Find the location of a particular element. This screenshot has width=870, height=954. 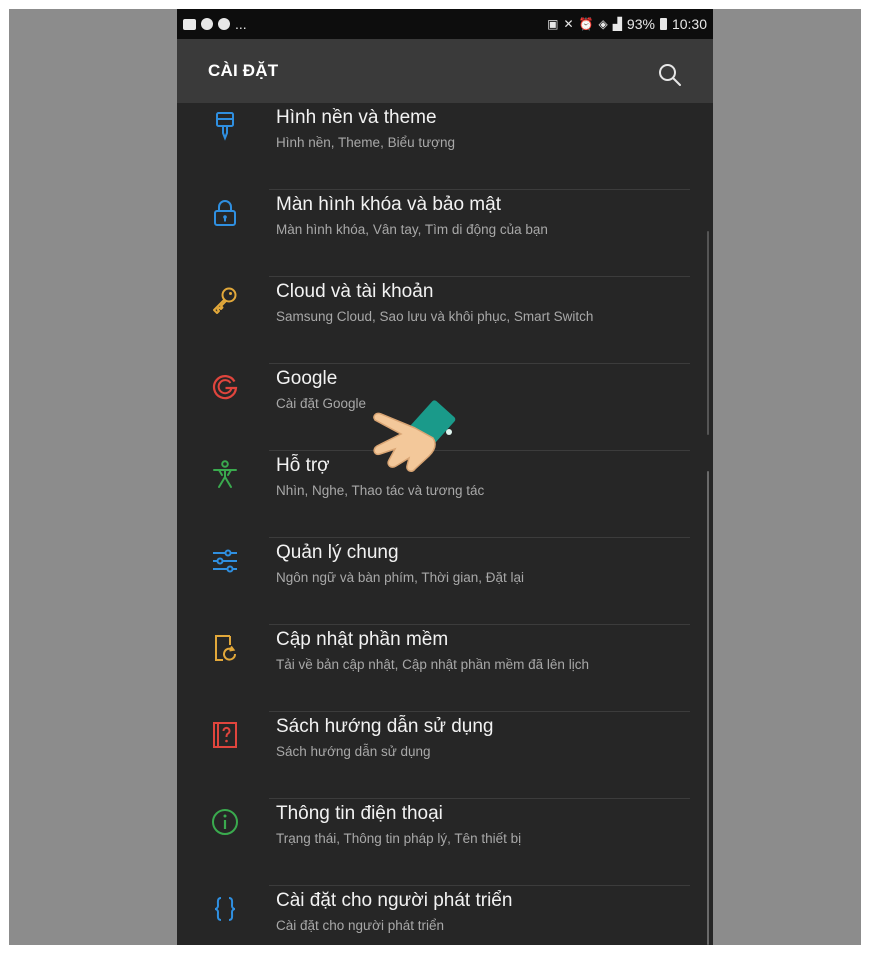

sliders-icon is located at coordinates (225, 561).